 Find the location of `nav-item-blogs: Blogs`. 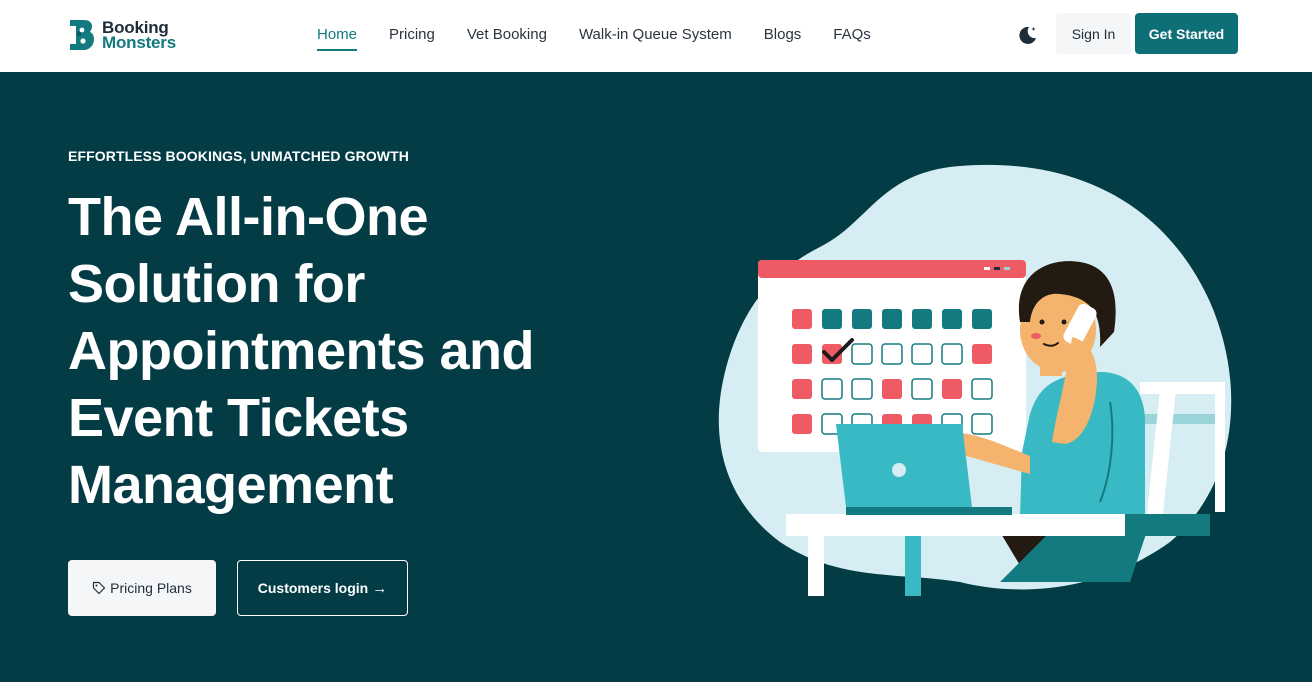

nav-item-blogs: Blogs is located at coordinates (783, 38).